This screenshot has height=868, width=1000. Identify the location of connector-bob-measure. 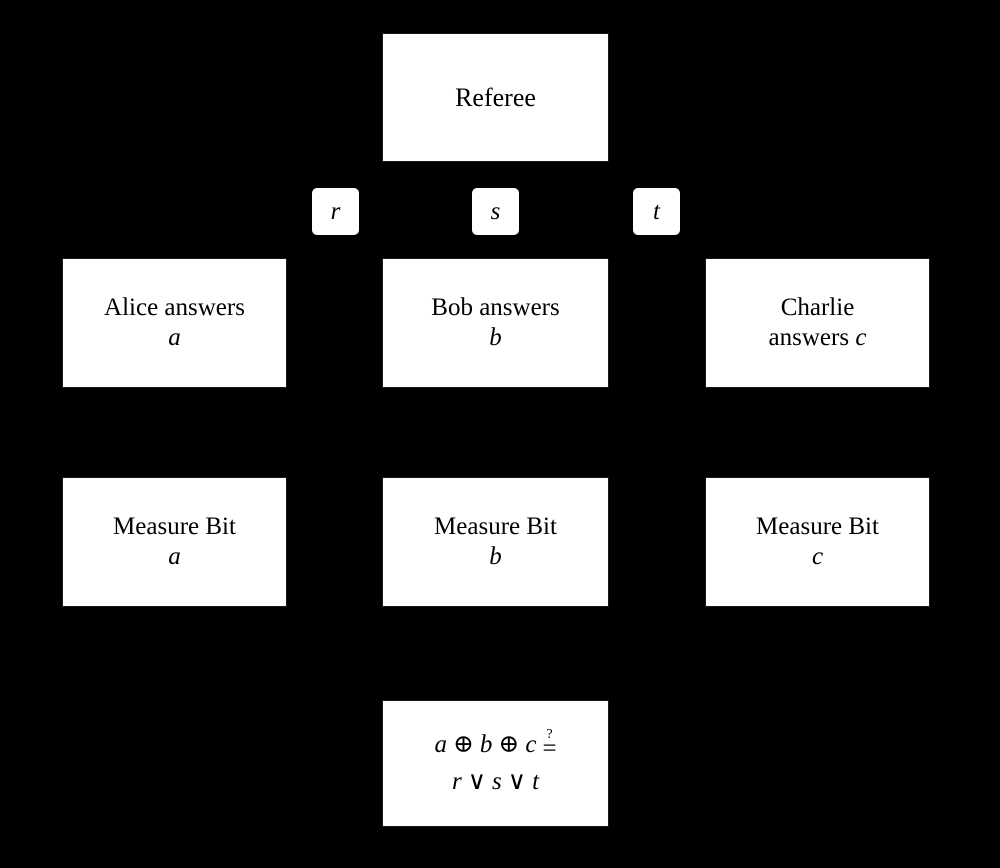
(496, 432).